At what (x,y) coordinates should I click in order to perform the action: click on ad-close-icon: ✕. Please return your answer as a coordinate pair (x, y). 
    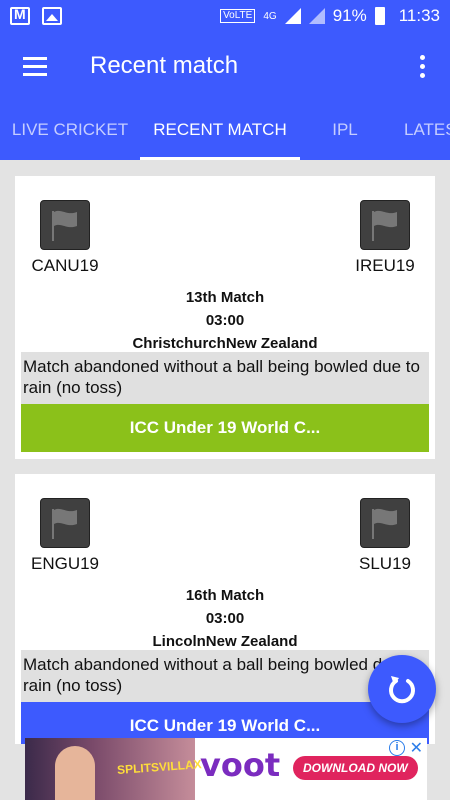
    Looking at the image, I should click on (416, 748).